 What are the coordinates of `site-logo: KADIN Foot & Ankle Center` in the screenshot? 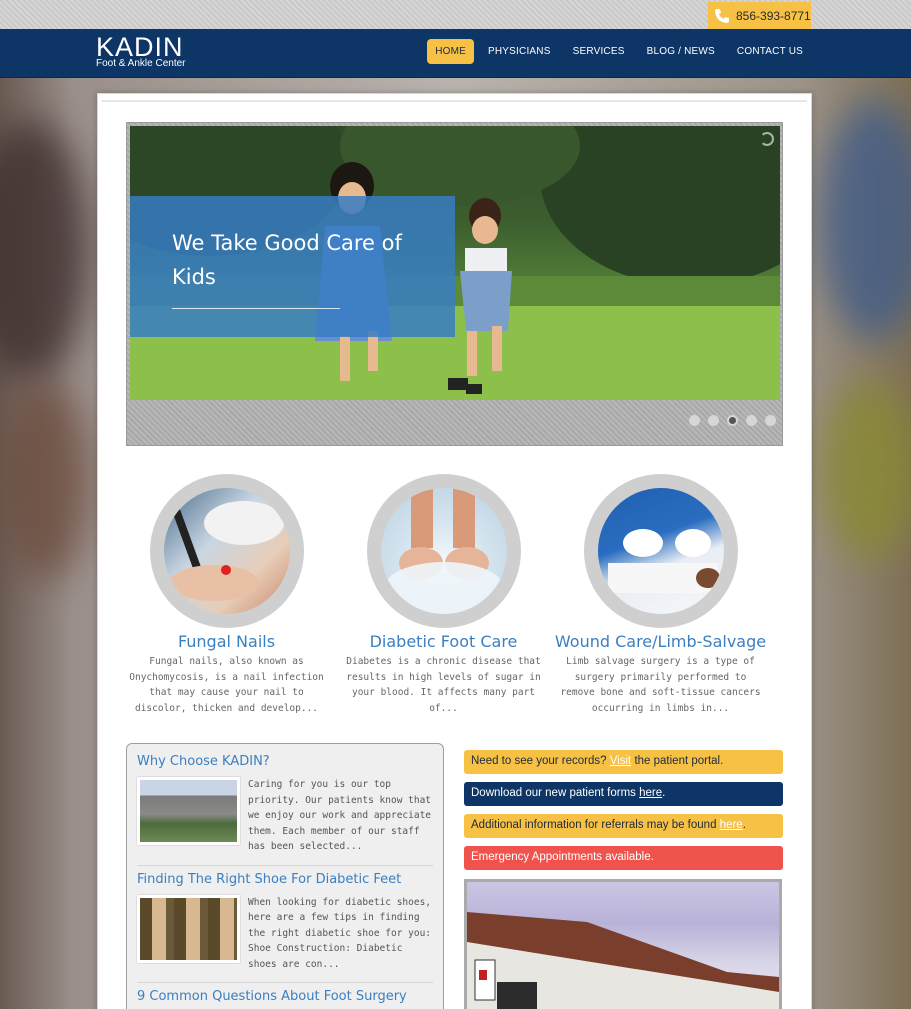 It's located at (141, 51).